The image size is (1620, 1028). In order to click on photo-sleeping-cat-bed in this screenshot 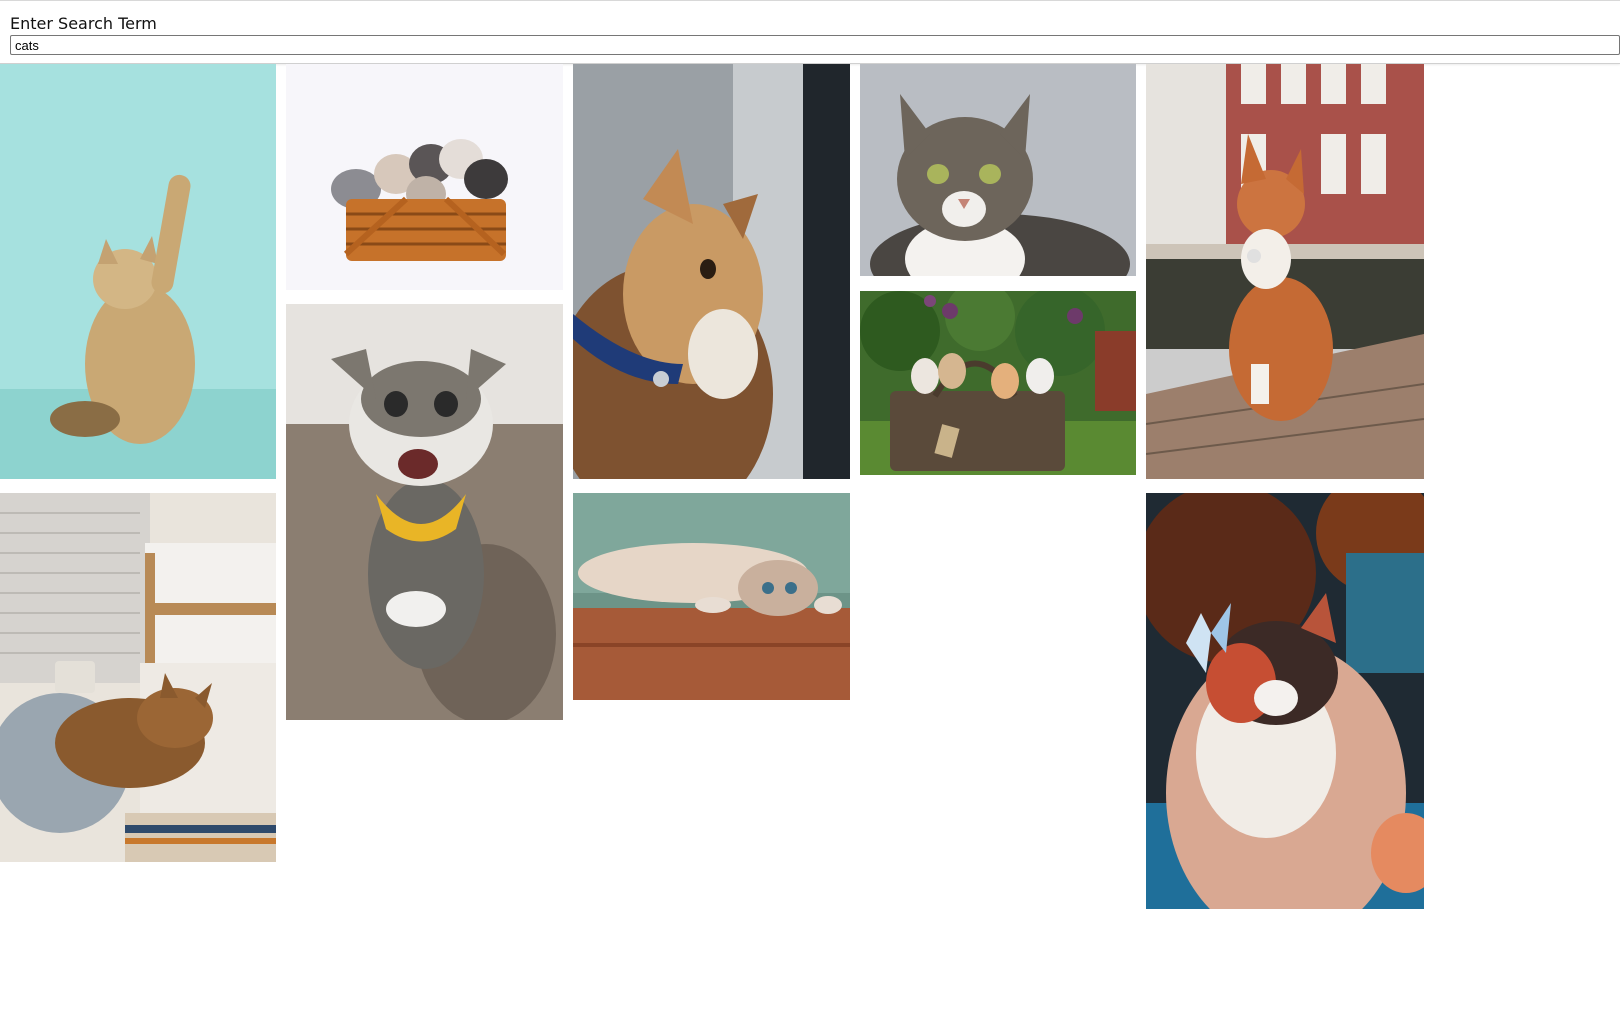, I will do `click(138, 677)`.